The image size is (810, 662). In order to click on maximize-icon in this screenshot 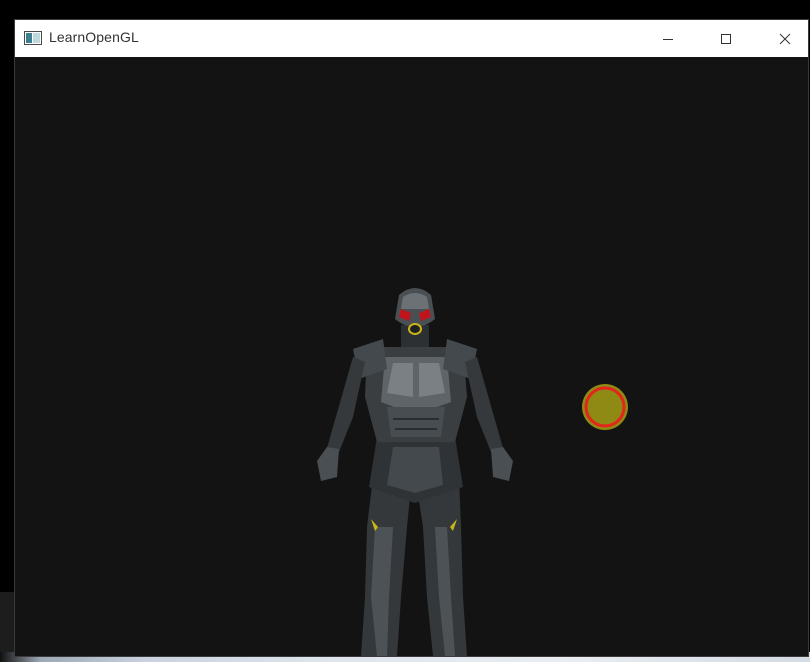, I will do `click(726, 38)`.